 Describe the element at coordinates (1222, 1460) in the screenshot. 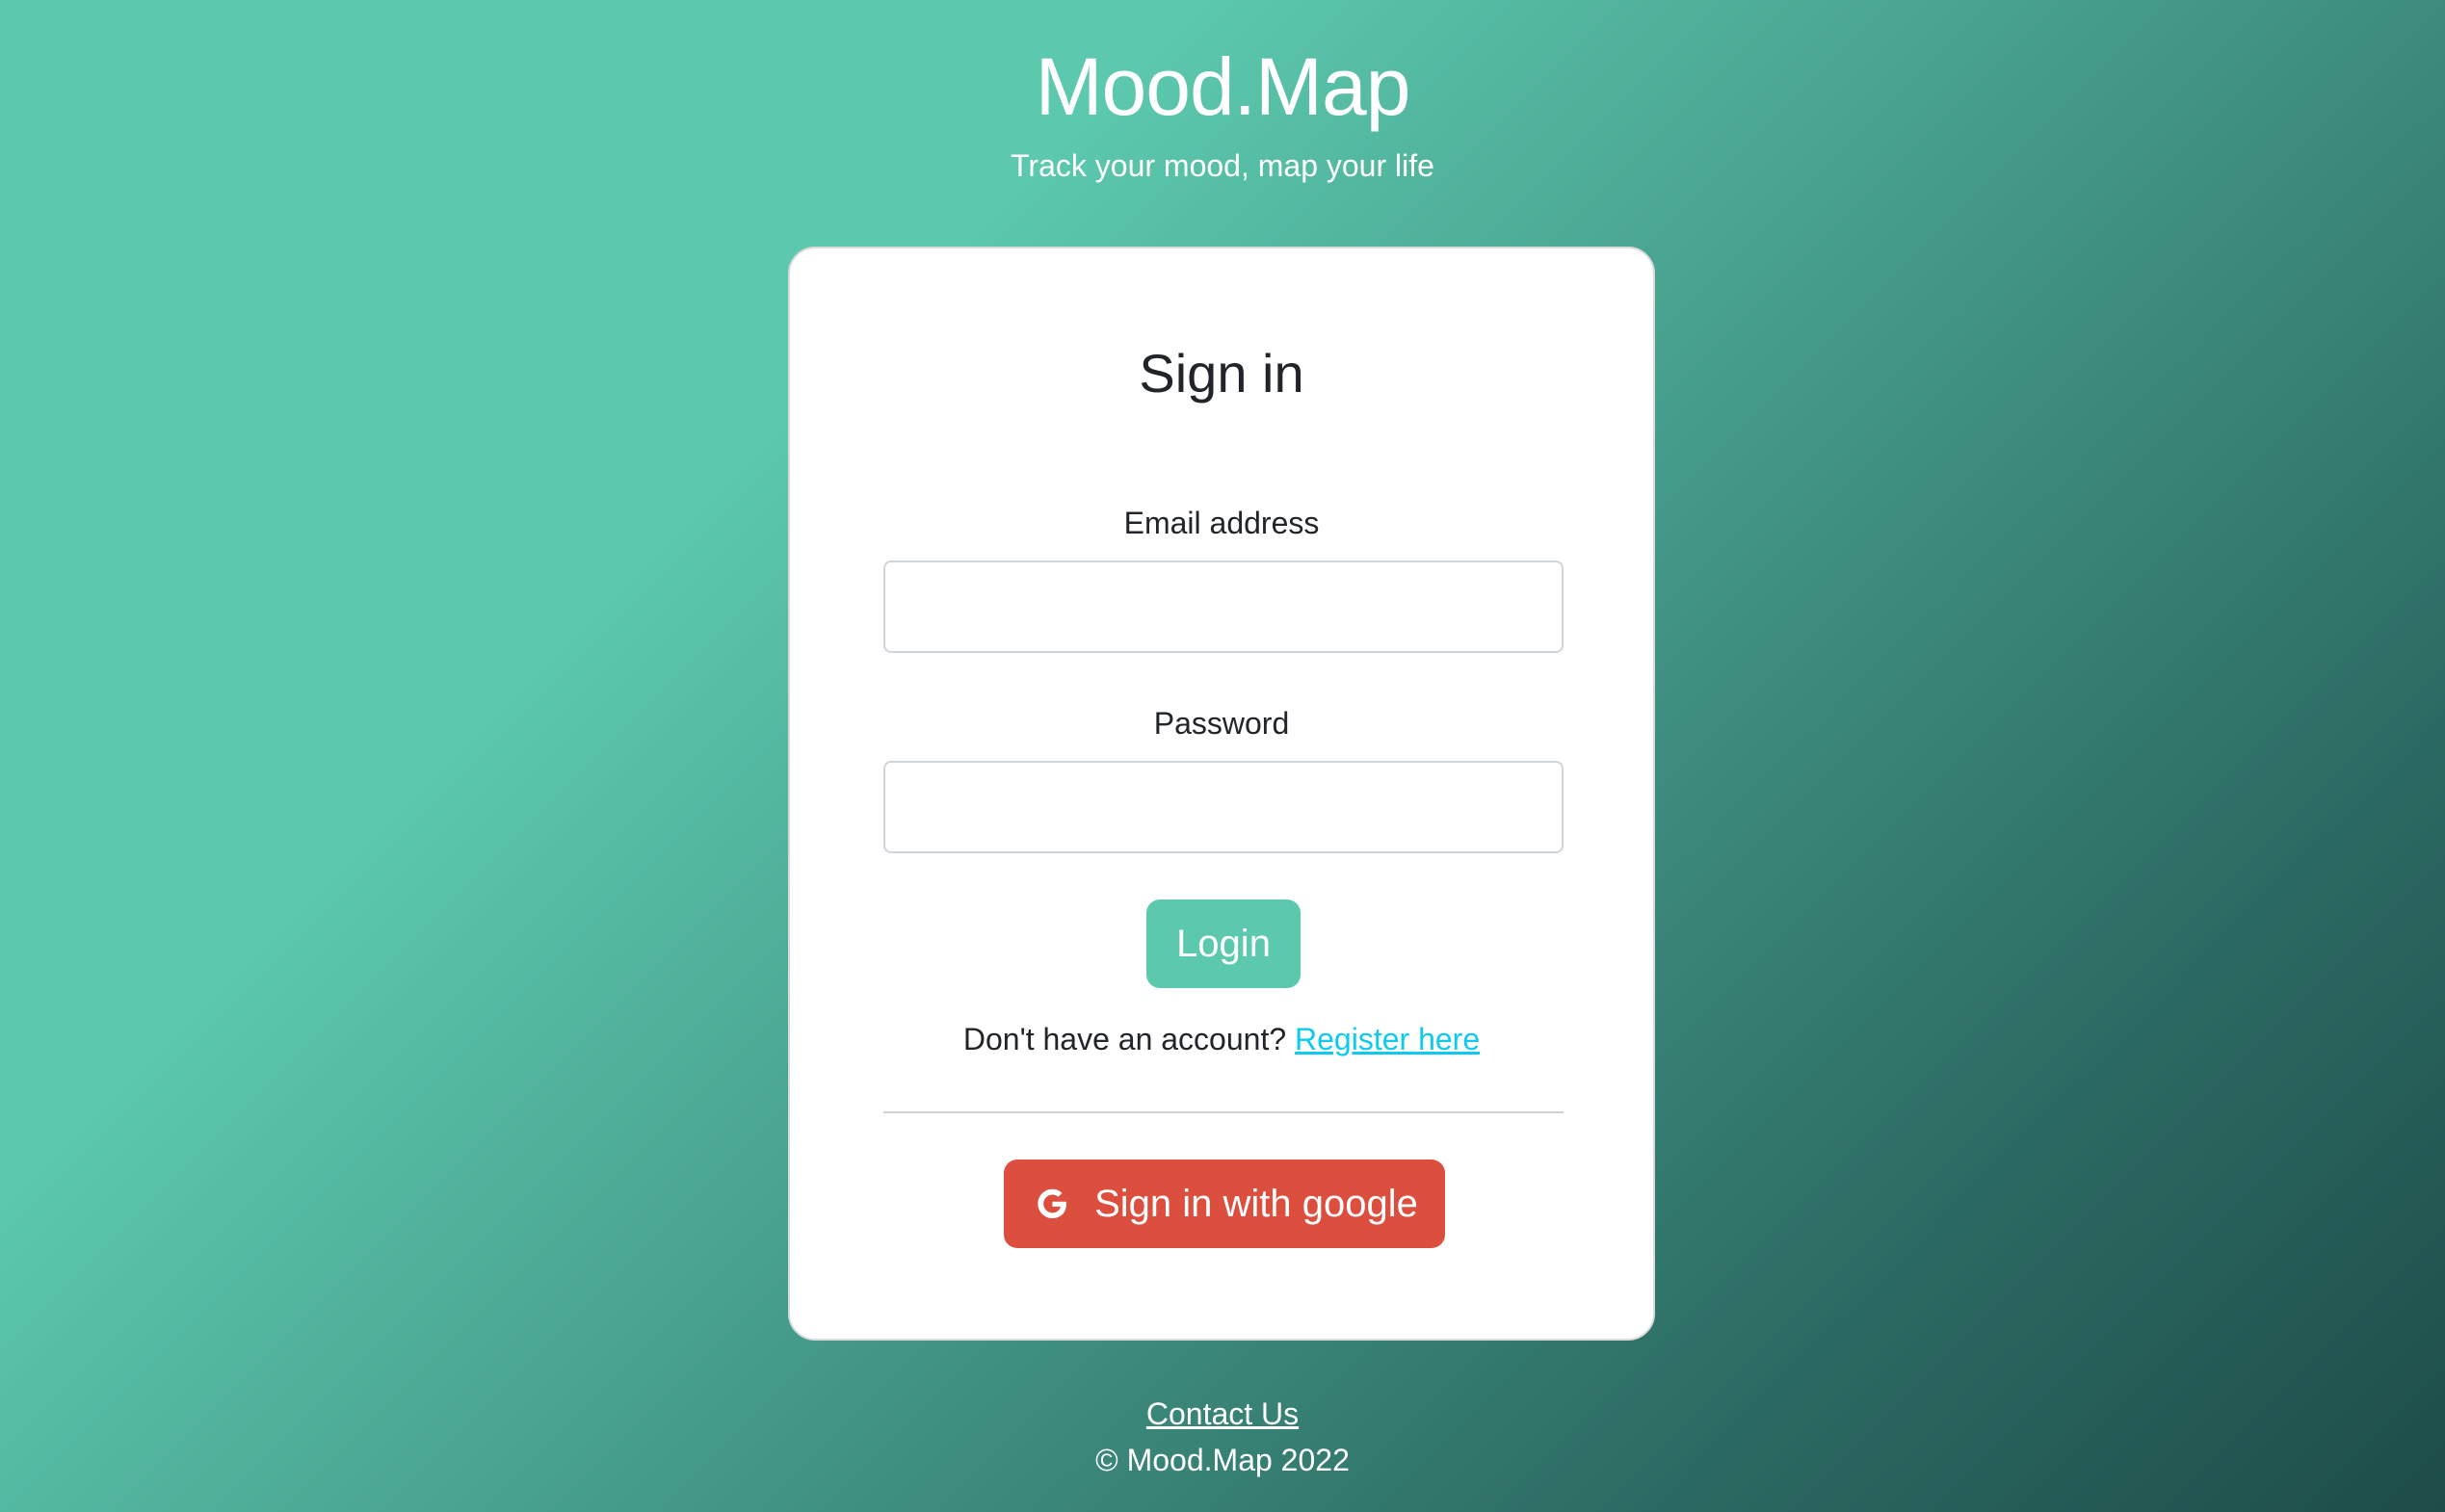

I see `copyright-text: © Mood.Map 2022` at that location.